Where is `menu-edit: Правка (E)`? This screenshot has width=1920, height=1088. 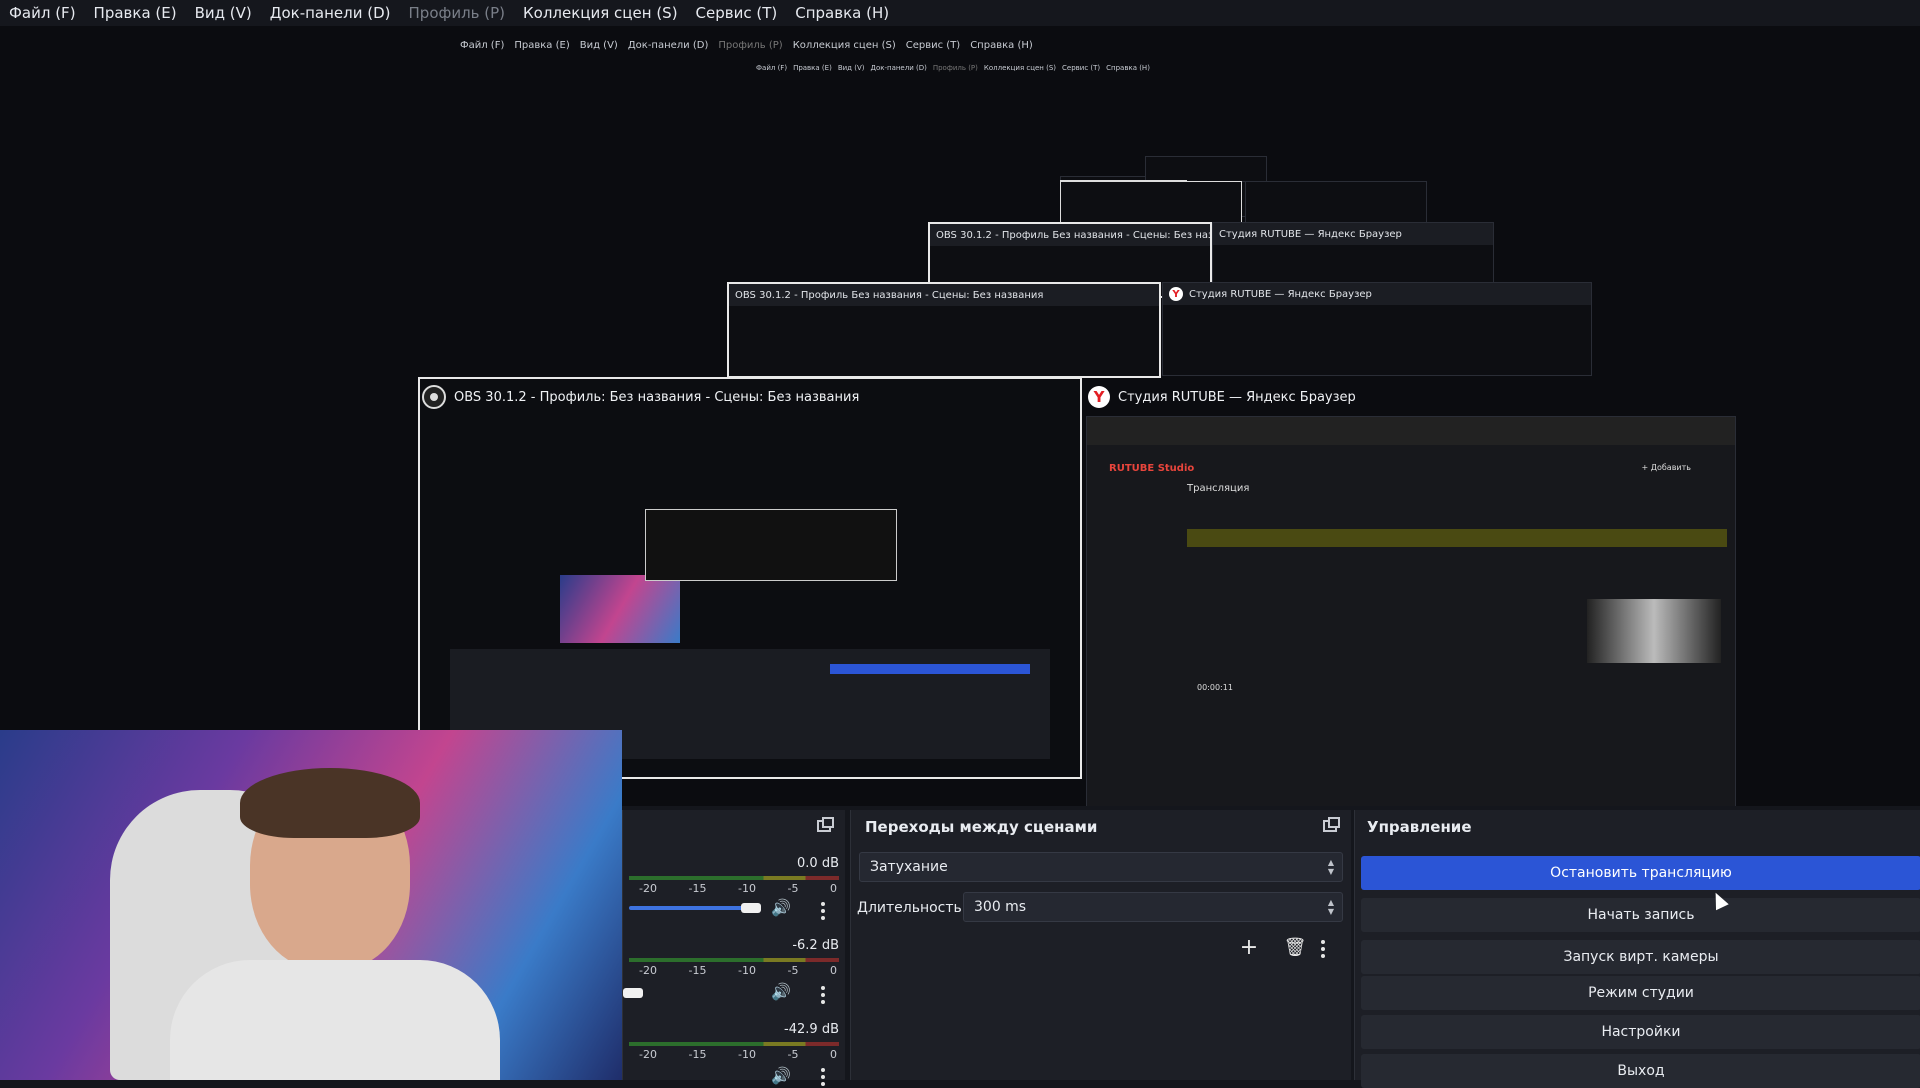
menu-edit: Правка (E) is located at coordinates (135, 13).